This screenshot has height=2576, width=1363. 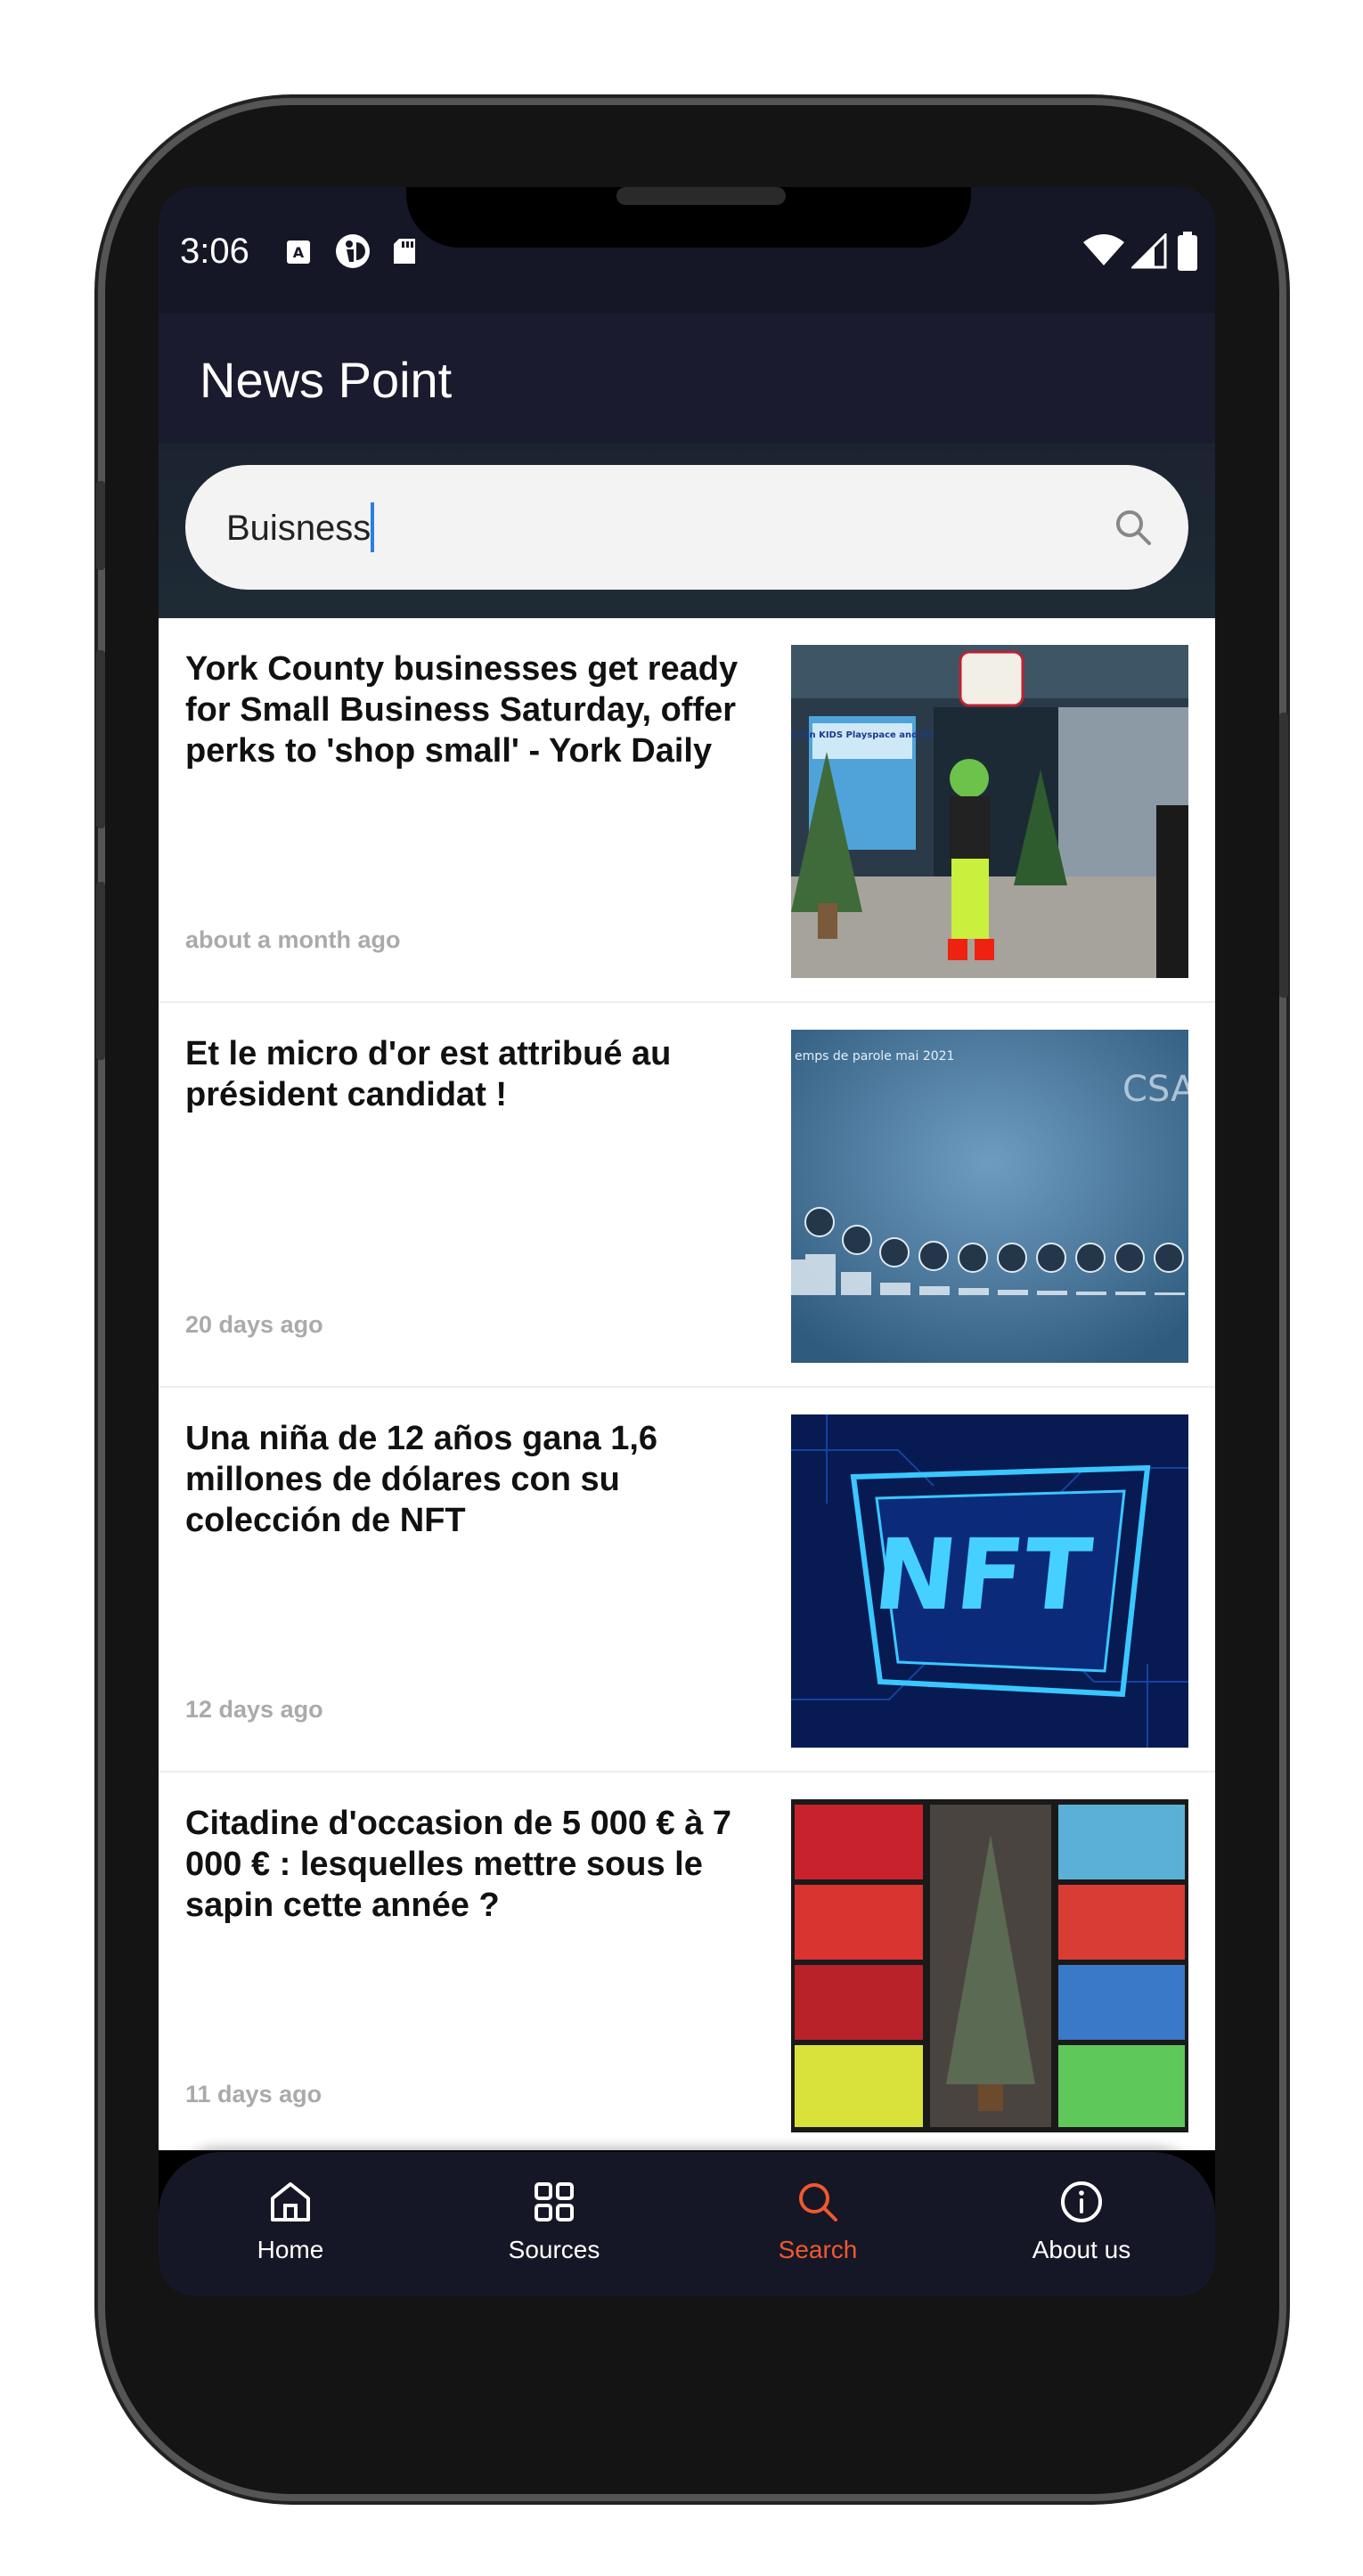 What do you see at coordinates (1104, 250) in the screenshot?
I see `wifi-icon` at bounding box center [1104, 250].